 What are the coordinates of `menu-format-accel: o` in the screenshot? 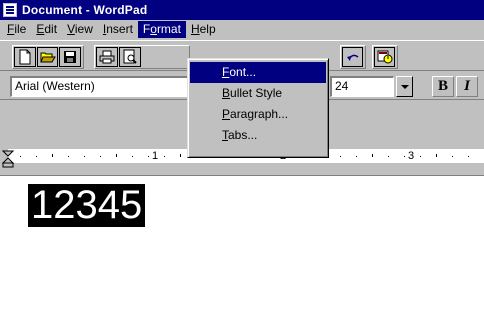 It's located at (153, 29).